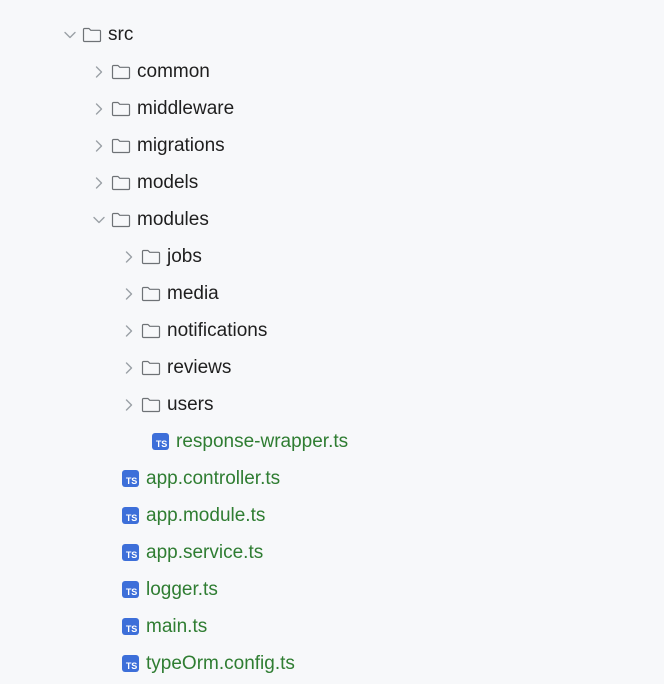 This screenshot has width=664, height=684. What do you see at coordinates (332, 330) in the screenshot?
I see `tree-folder-notifications: notifications` at bounding box center [332, 330].